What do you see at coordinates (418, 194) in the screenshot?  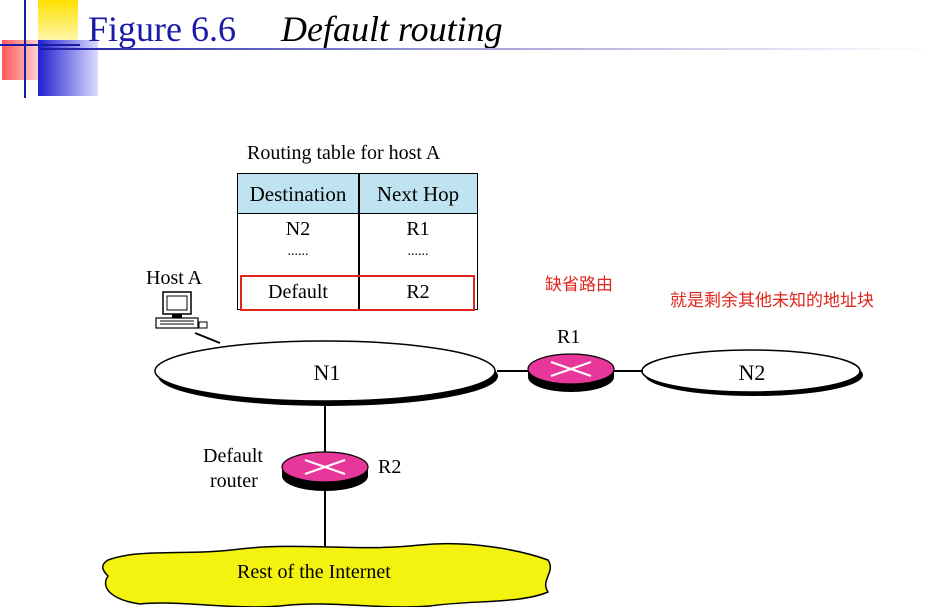 I see `column-header-next-hop: Next Hop` at bounding box center [418, 194].